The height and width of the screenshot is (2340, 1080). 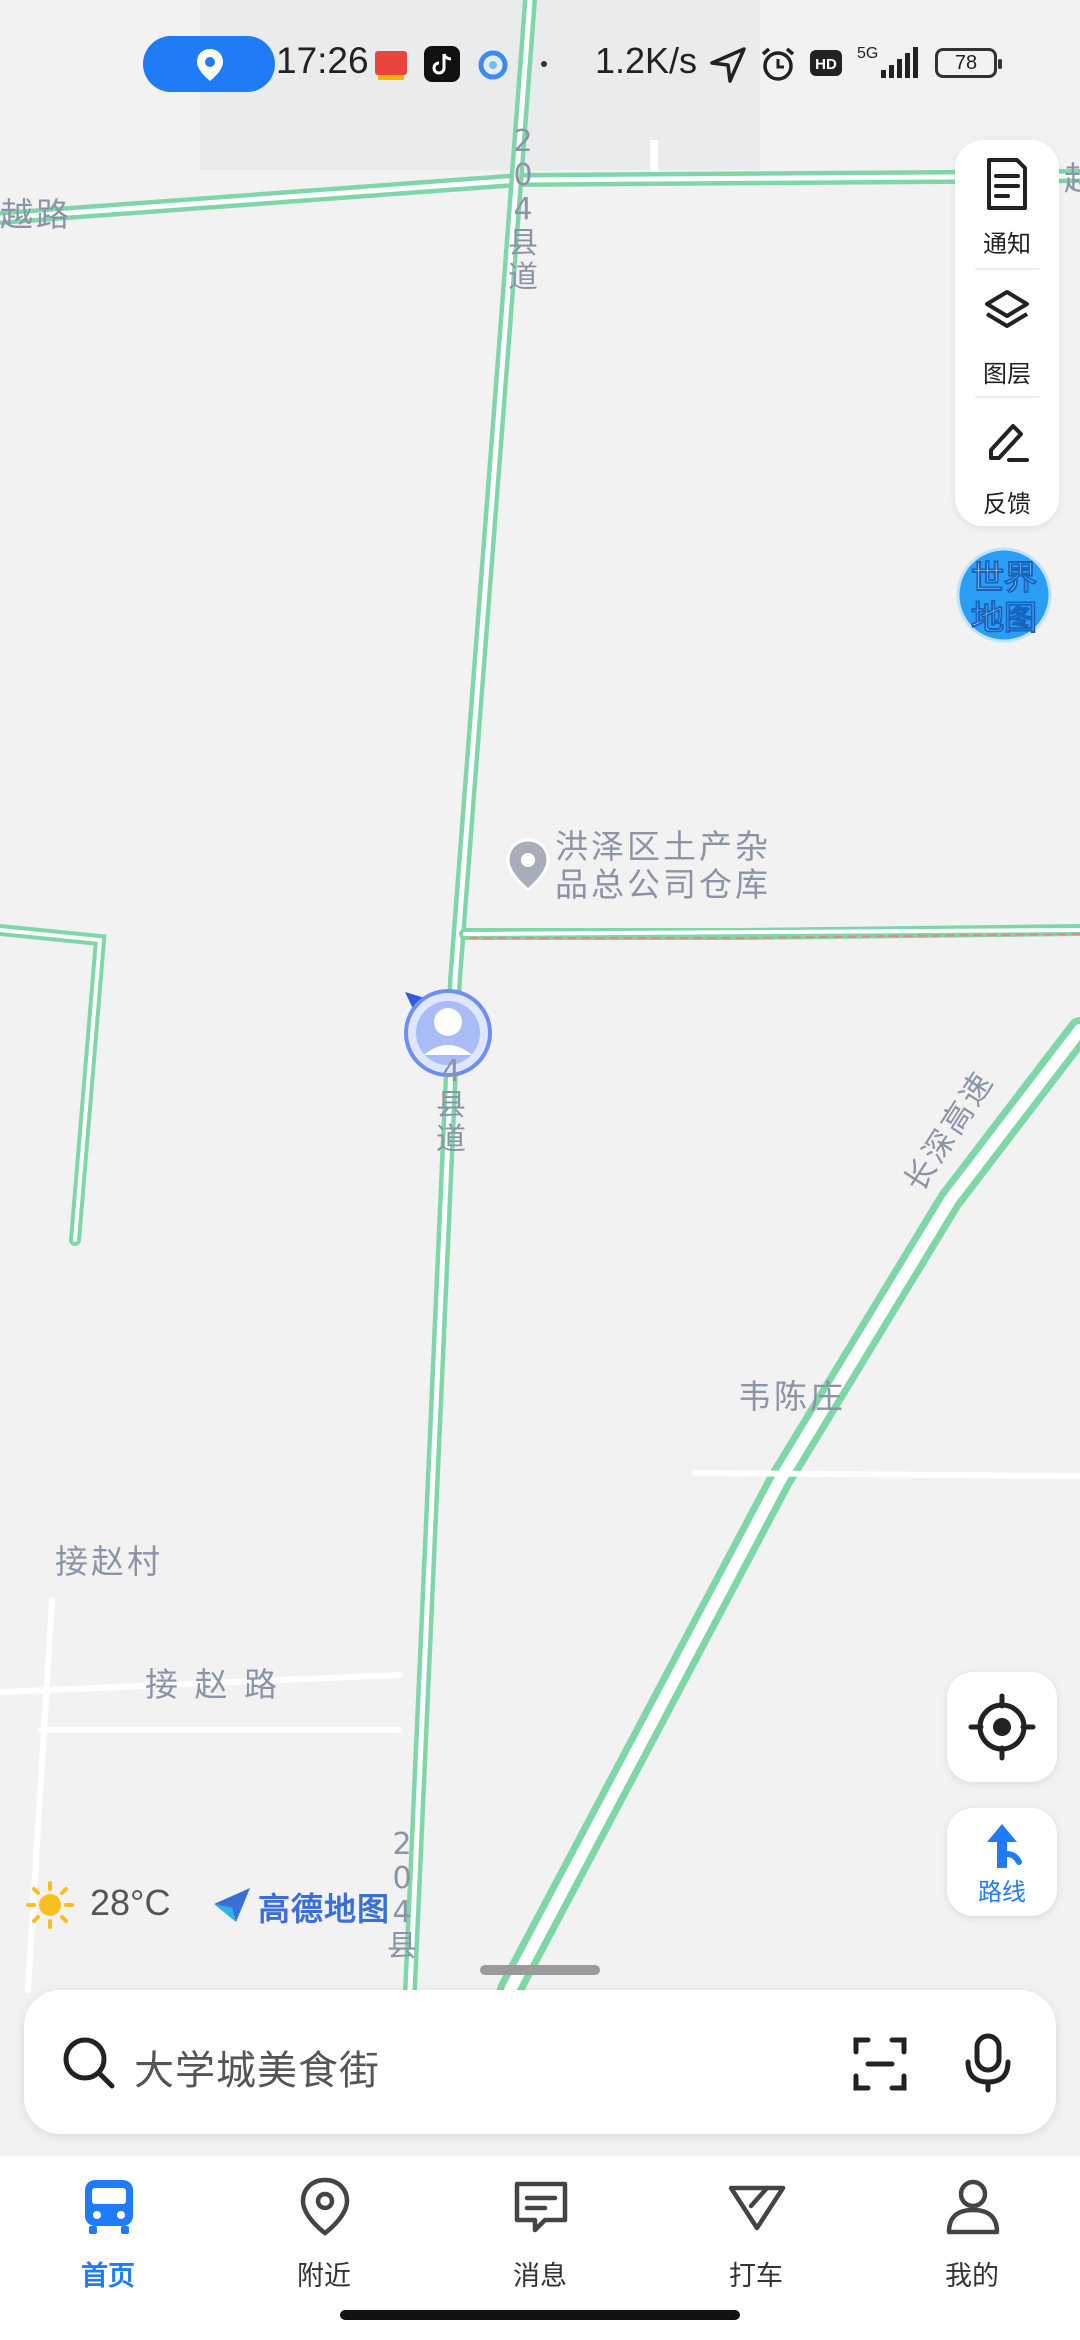 I want to click on world-map-globe-icon: 世界 地图, so click(x=1004, y=595).